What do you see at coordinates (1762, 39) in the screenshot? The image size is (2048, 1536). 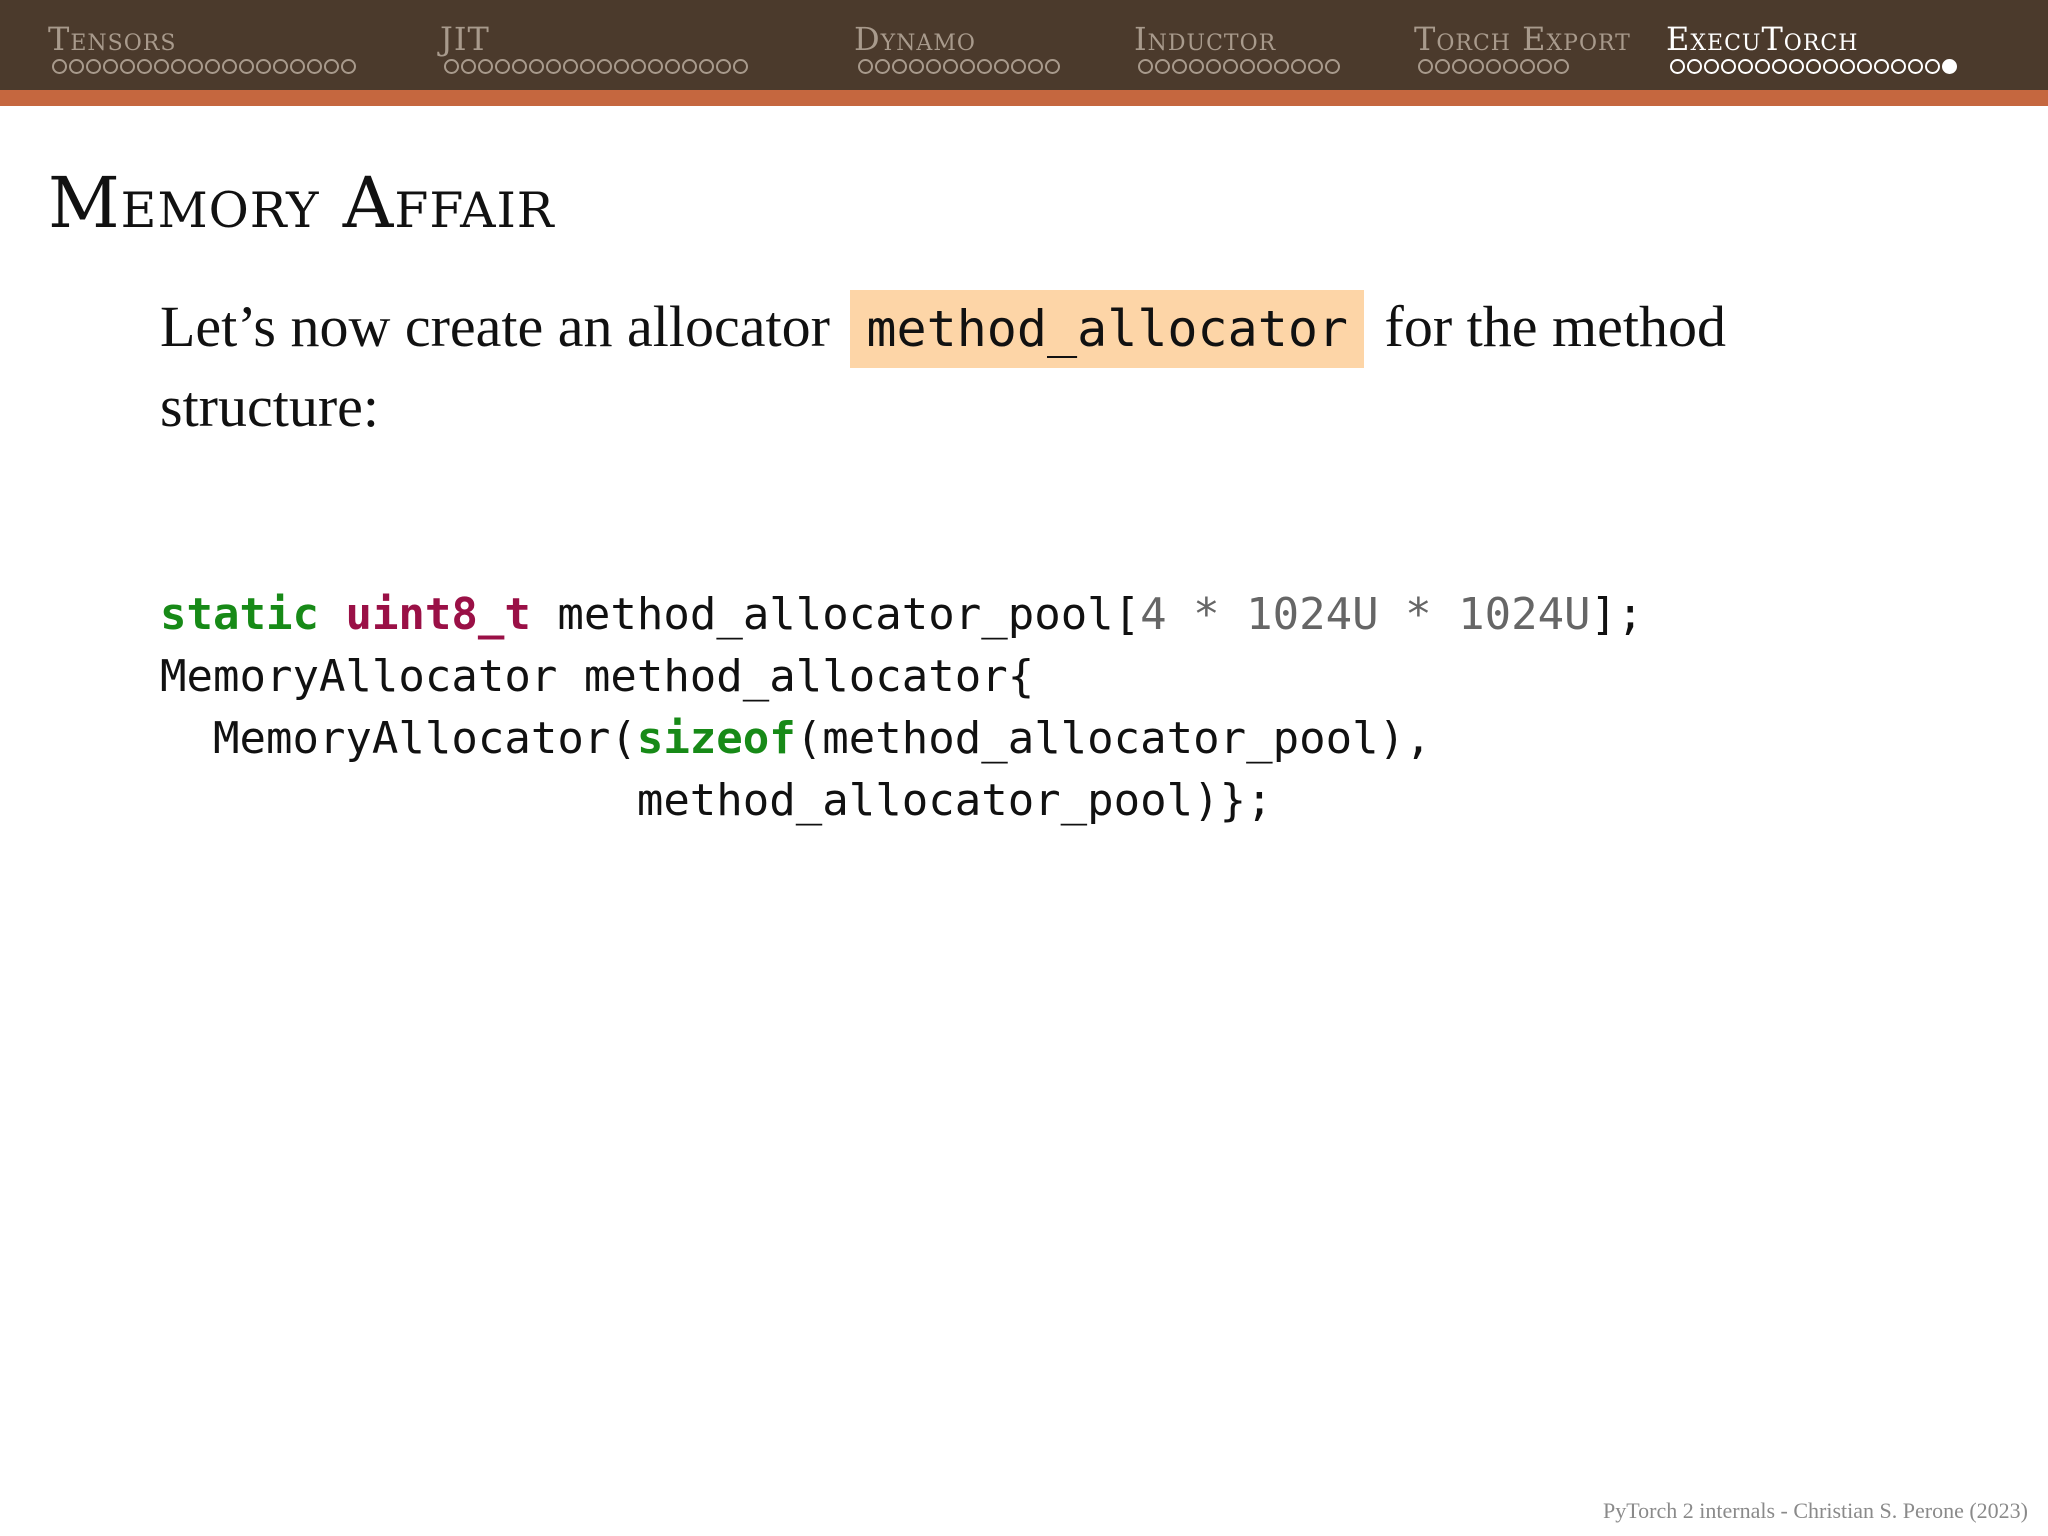 I see `nav-section-executorch: ExecuTorch` at bounding box center [1762, 39].